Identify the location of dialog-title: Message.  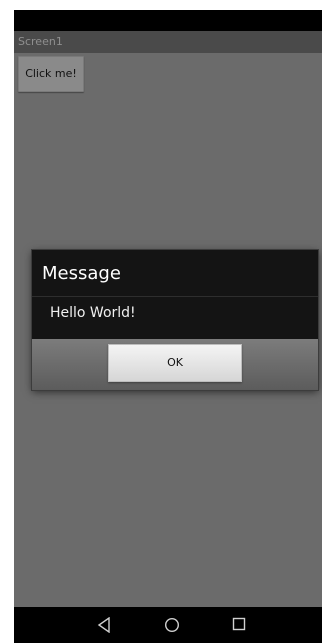
(81, 273).